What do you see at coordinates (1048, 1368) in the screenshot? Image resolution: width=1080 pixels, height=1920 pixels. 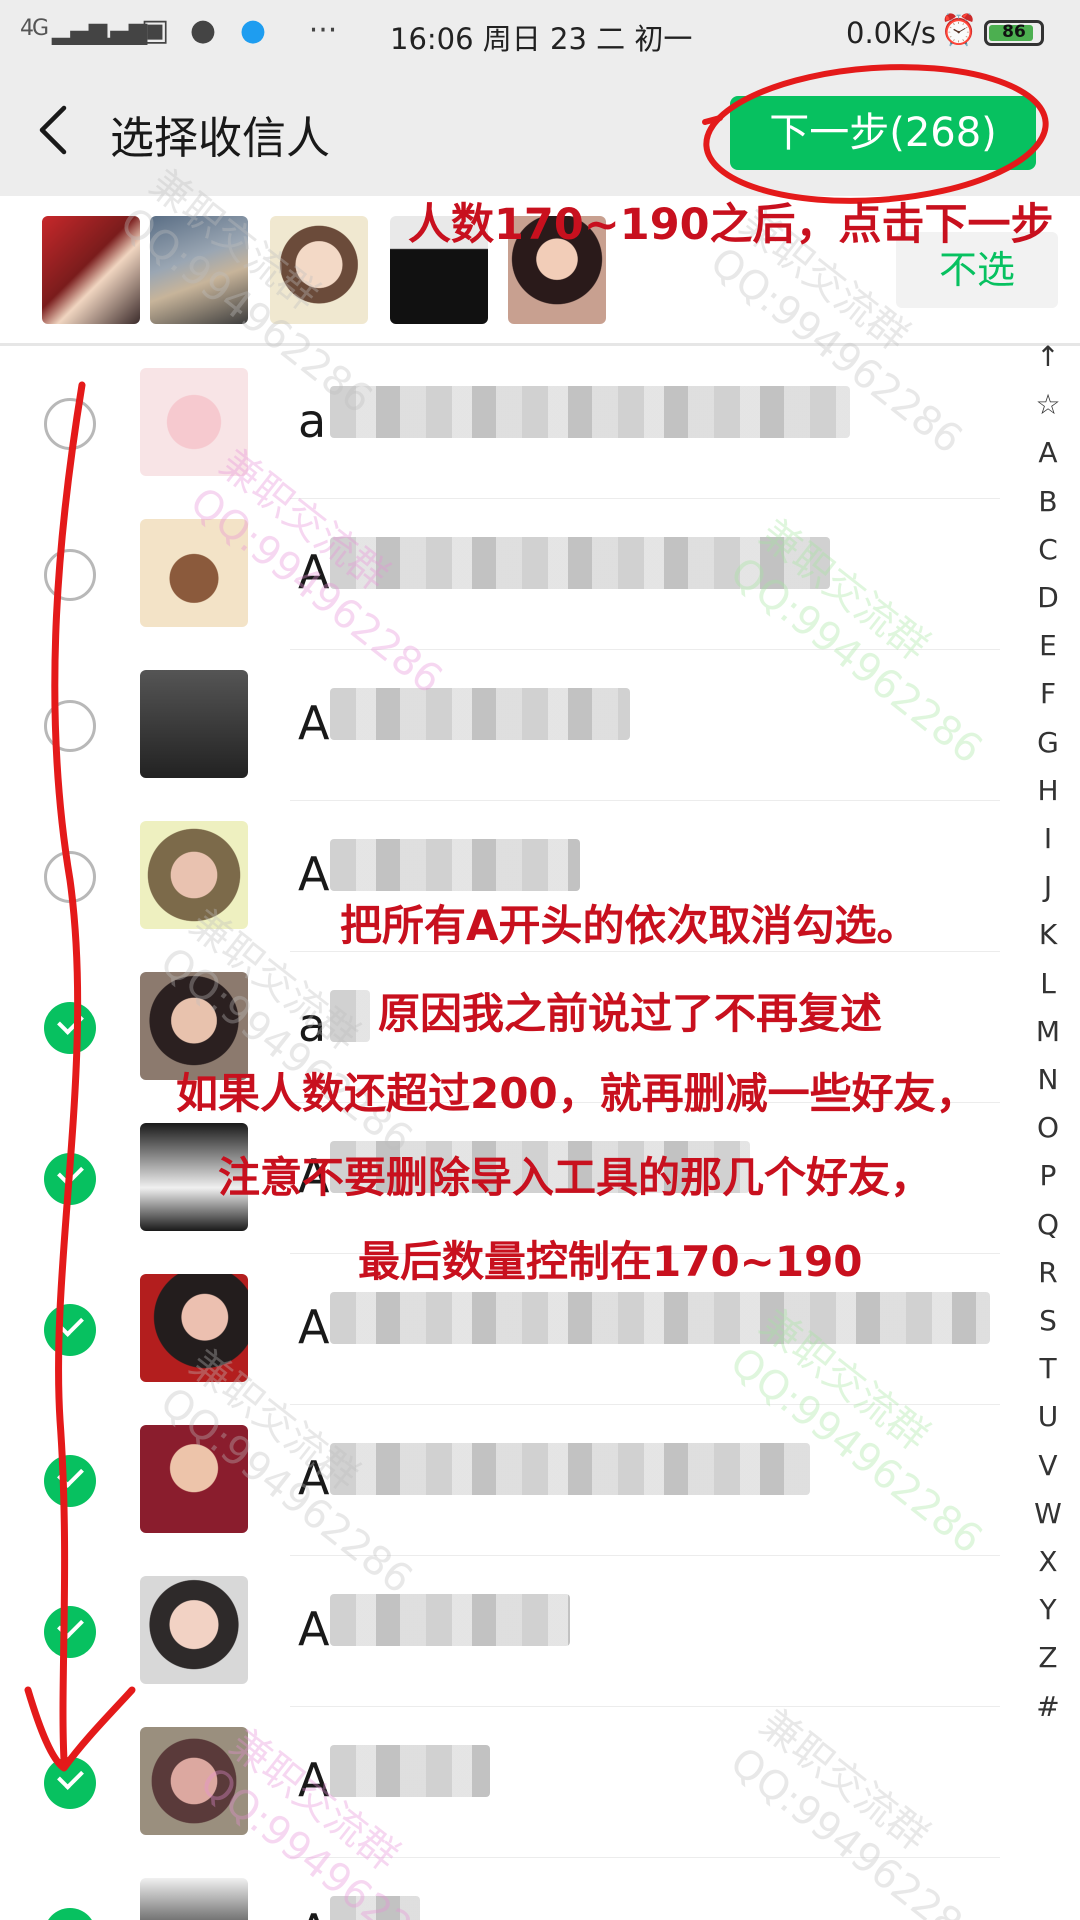 I see `index-letter: T` at bounding box center [1048, 1368].